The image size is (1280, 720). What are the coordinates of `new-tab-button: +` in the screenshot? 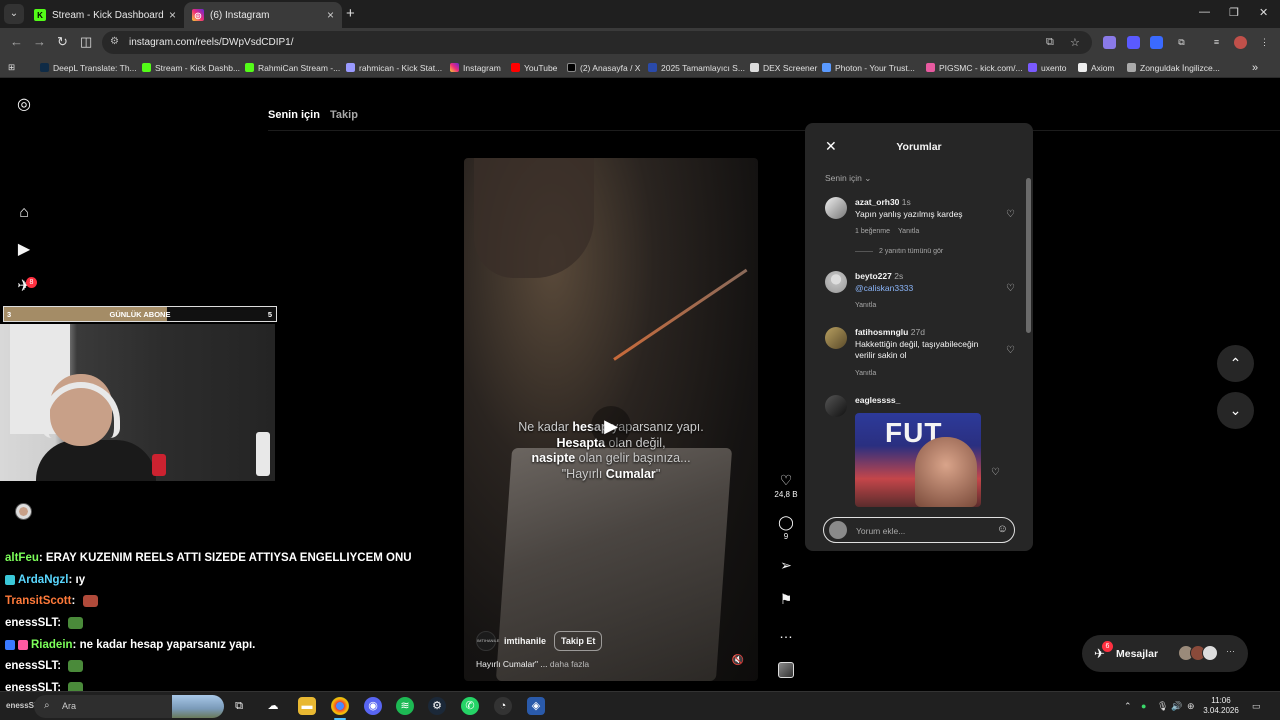 It's located at (350, 13).